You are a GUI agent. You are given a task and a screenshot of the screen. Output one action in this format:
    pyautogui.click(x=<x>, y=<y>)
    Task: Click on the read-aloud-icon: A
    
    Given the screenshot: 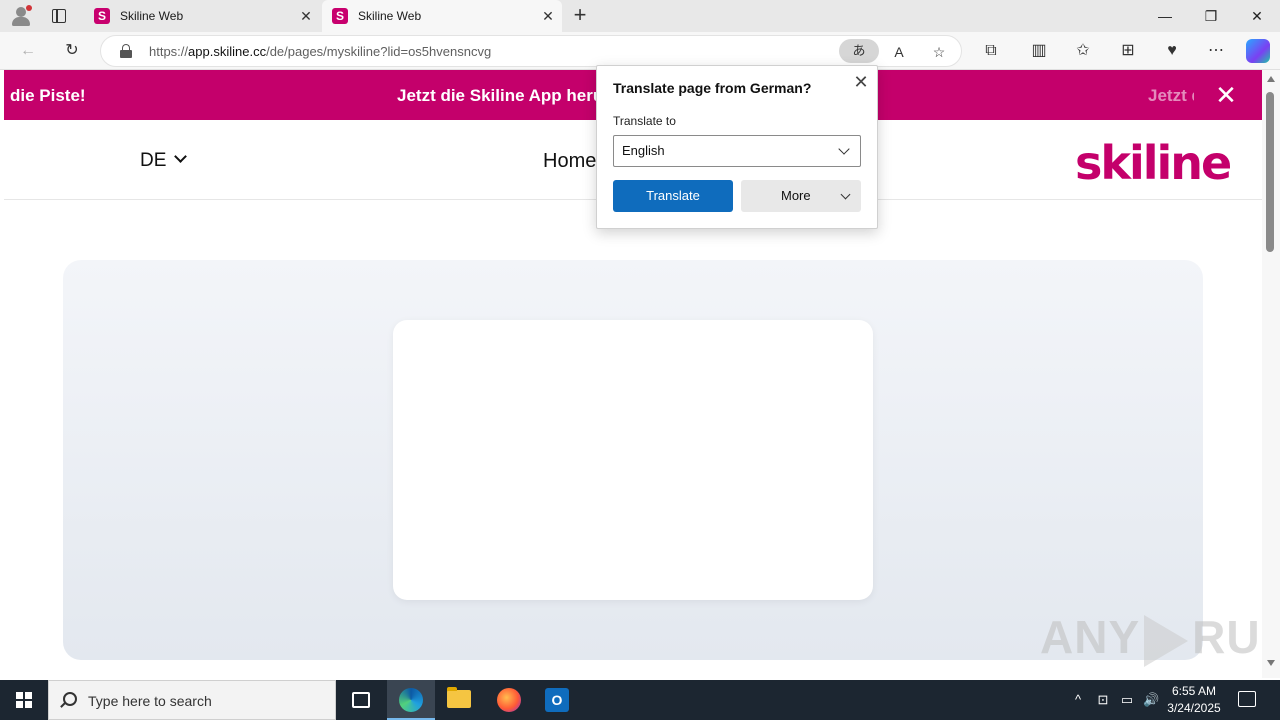 What is the action you would take?
    pyautogui.click(x=899, y=52)
    